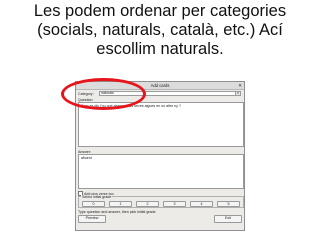 The width and height of the screenshot is (320, 240). I want to click on dialog-title: Add cards, so click(160, 85).